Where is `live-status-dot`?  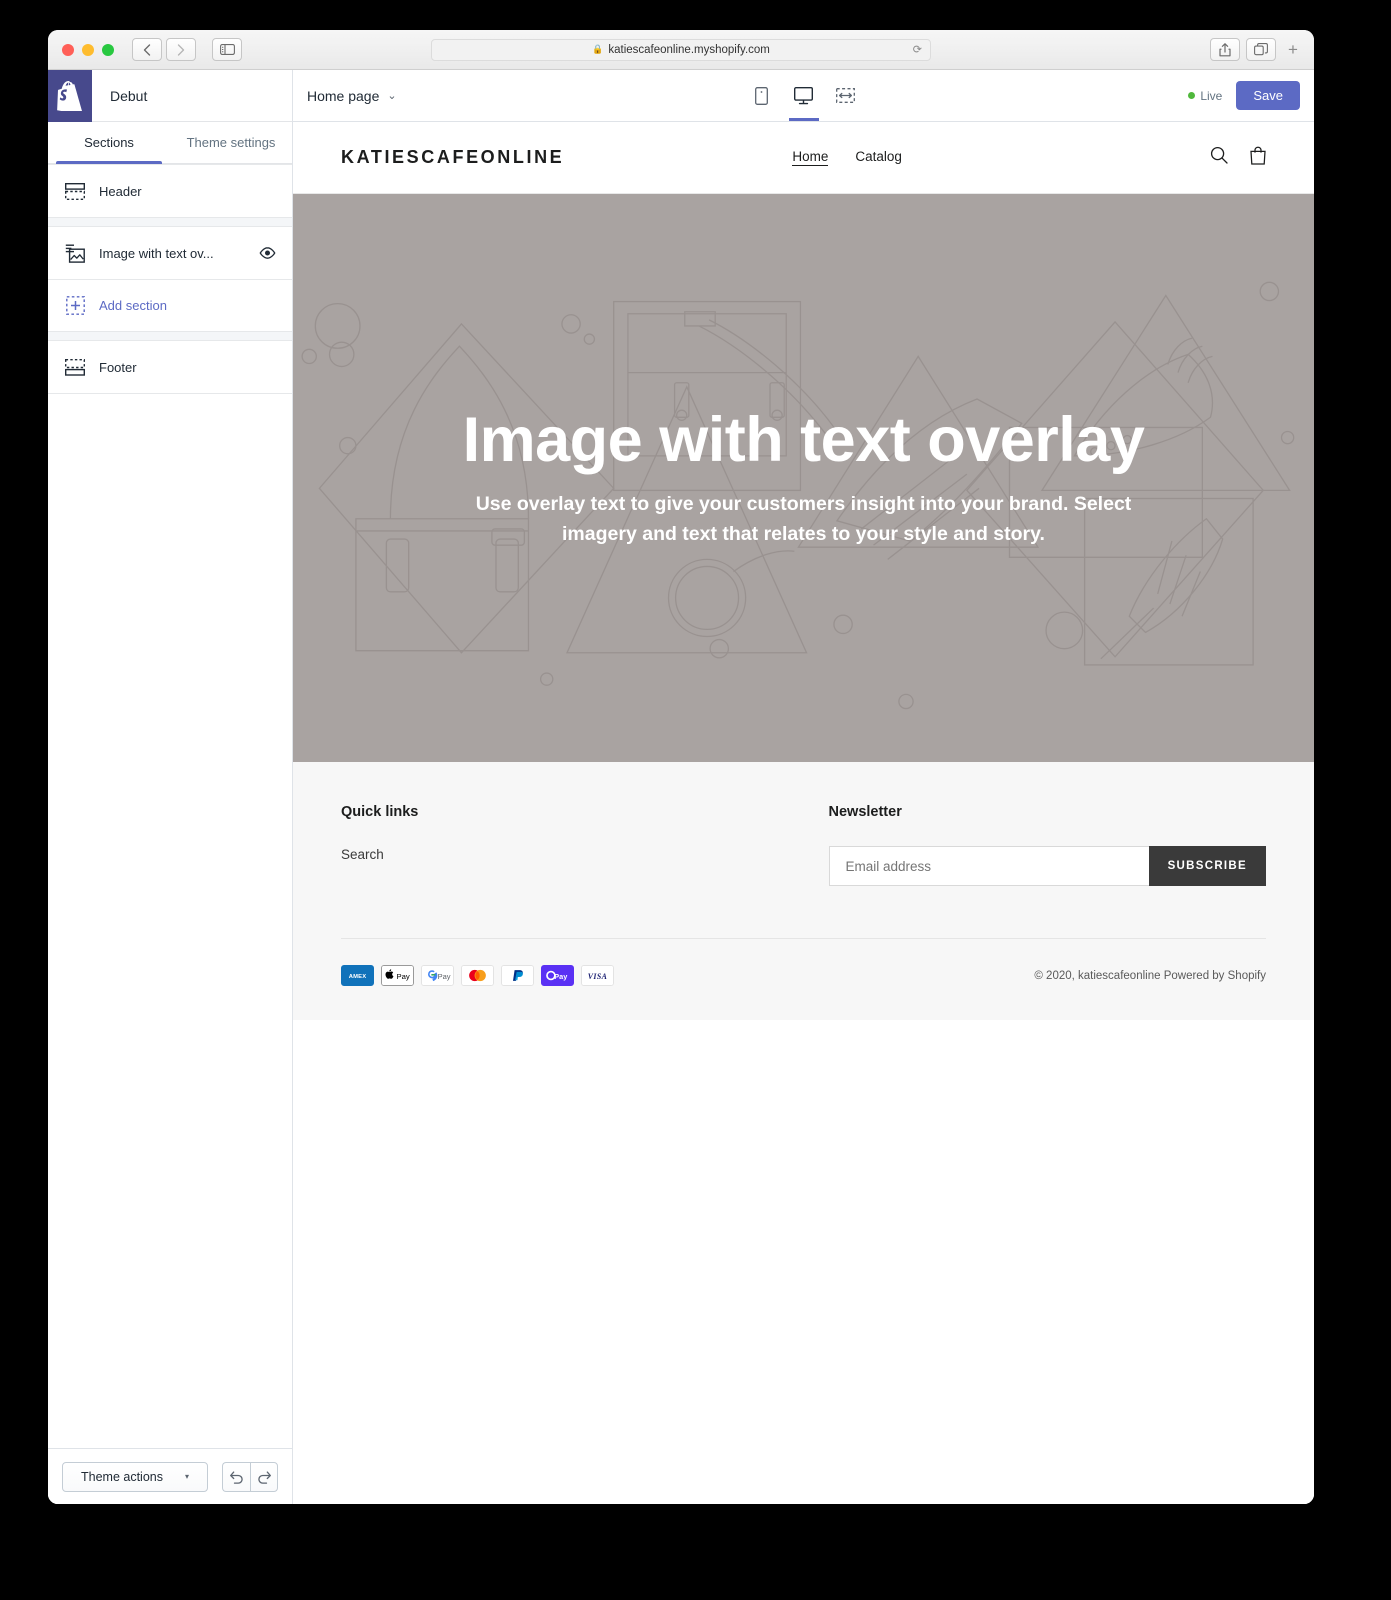 live-status-dot is located at coordinates (1192, 95).